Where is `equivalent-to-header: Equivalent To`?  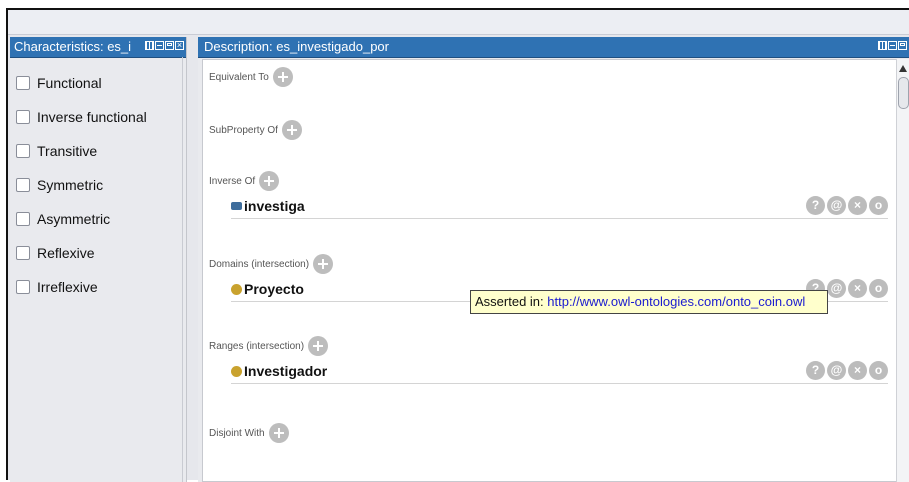 equivalent-to-header: Equivalent To is located at coordinates (552, 77).